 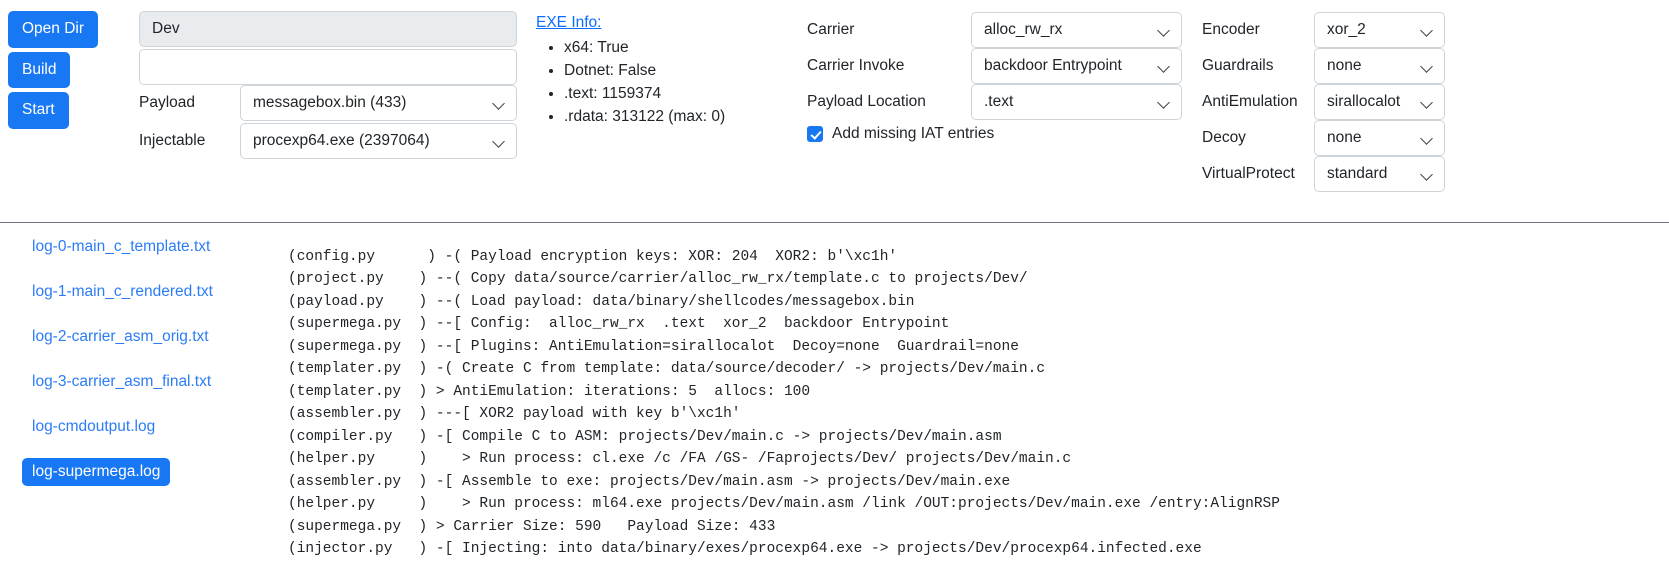 What do you see at coordinates (167, 102) in the screenshot?
I see `payload-label: Payload` at bounding box center [167, 102].